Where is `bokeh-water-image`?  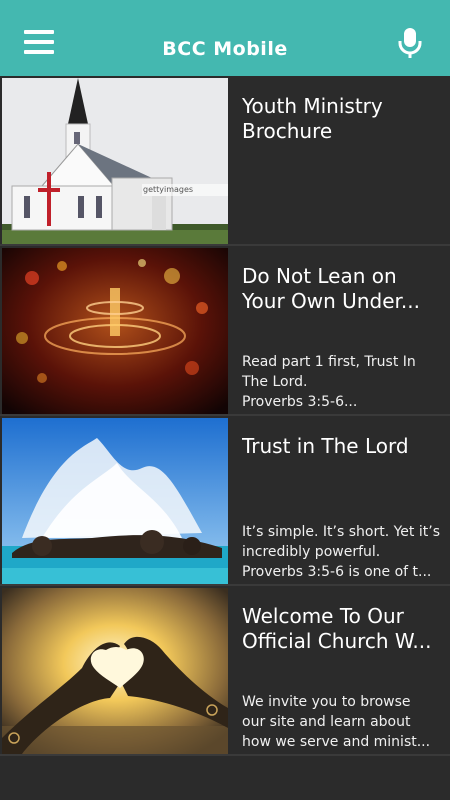
bokeh-water-image is located at coordinates (115, 331).